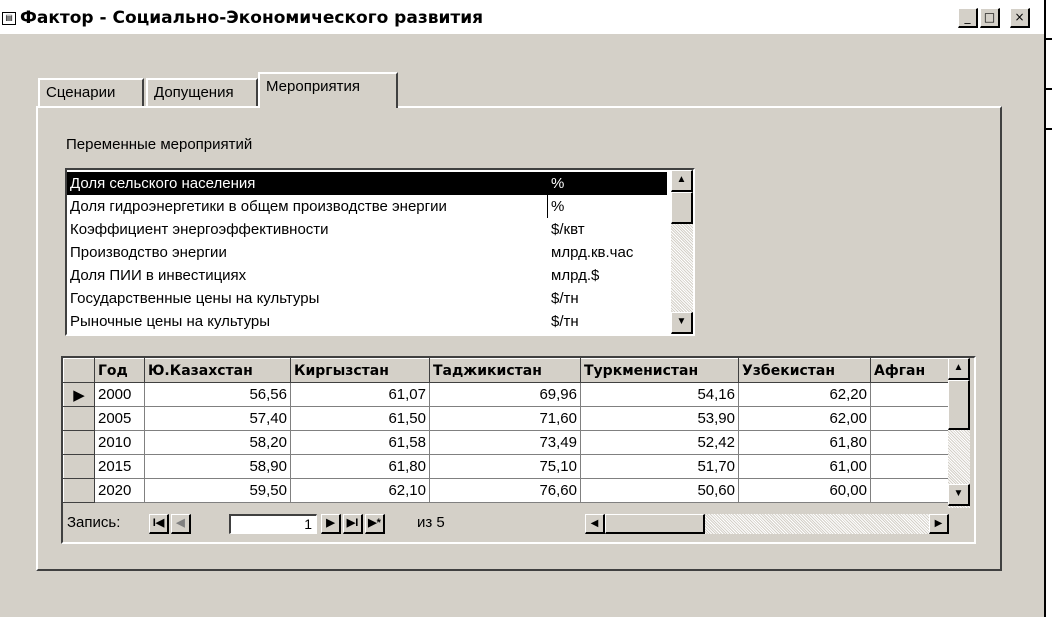  What do you see at coordinates (119, 394) in the screenshot?
I see `table-cell: 2000` at bounding box center [119, 394].